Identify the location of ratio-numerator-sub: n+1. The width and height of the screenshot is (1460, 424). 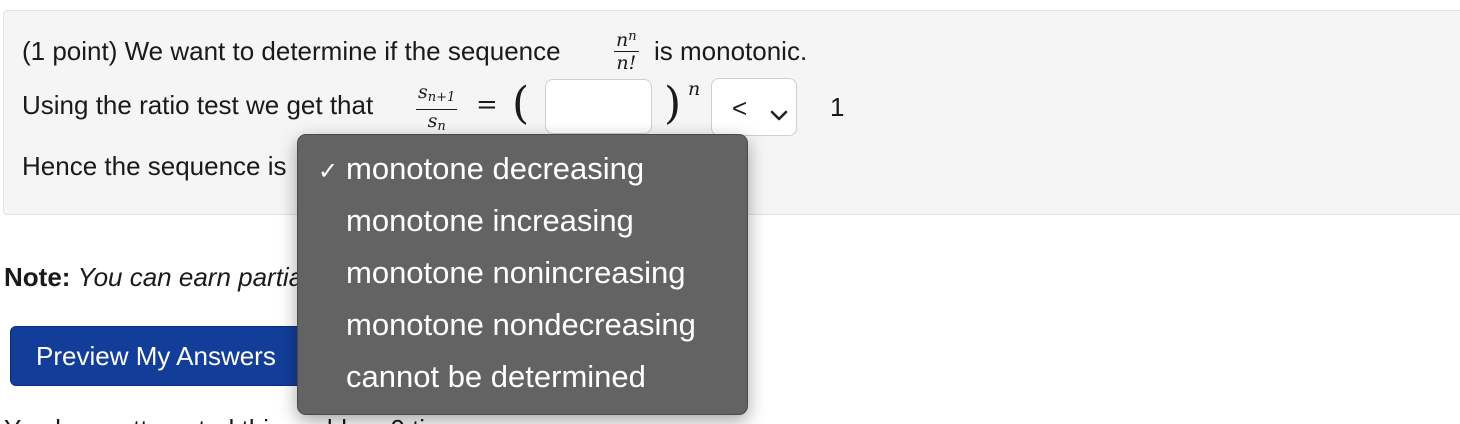
(441, 97).